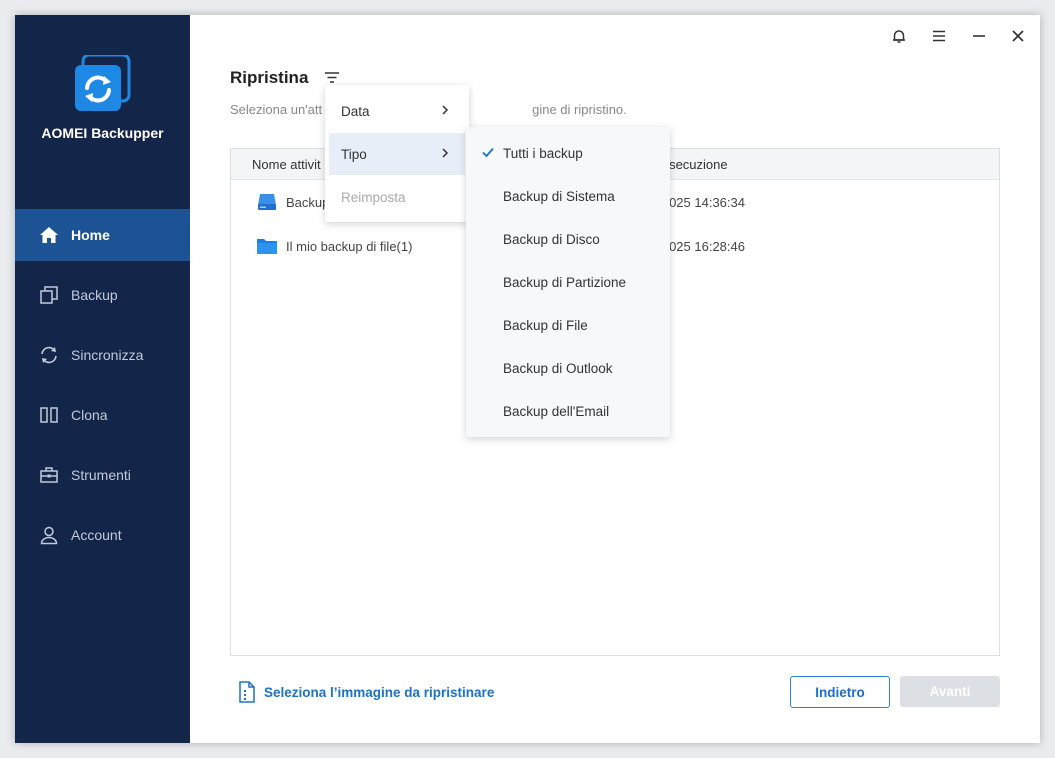  Describe the element at coordinates (276, 109) in the screenshot. I see `subtitle-left: Seleziona un'att` at that location.